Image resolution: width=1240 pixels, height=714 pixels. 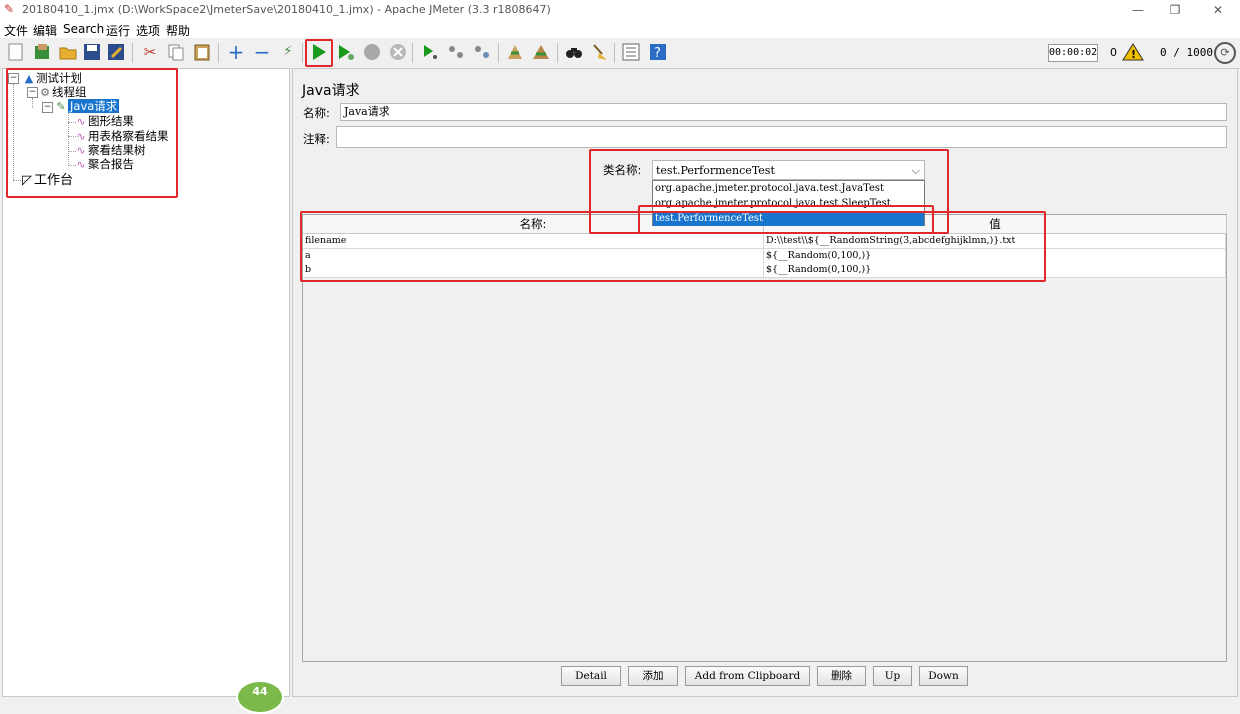 What do you see at coordinates (83, 29) in the screenshot?
I see `menu-search: Search` at bounding box center [83, 29].